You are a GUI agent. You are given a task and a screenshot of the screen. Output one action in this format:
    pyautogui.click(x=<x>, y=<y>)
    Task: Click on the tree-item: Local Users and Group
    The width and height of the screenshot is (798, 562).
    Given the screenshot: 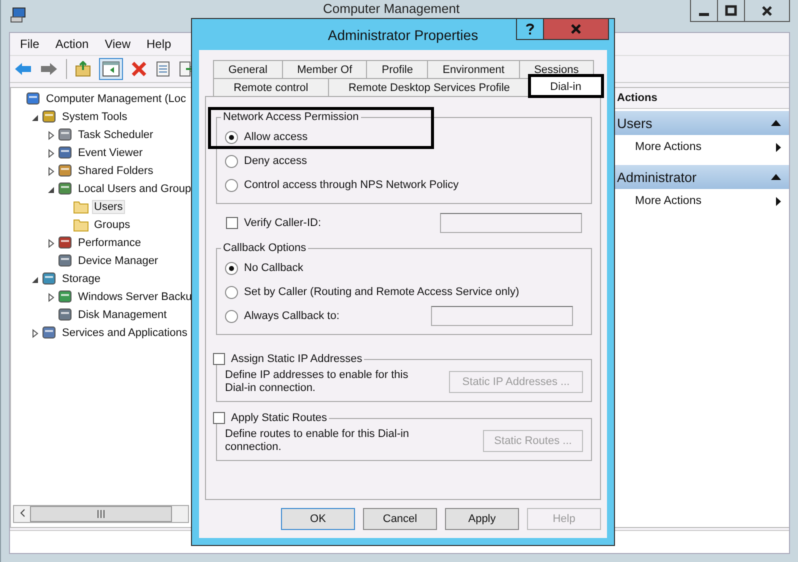 What is the action you would take?
    pyautogui.click(x=133, y=189)
    